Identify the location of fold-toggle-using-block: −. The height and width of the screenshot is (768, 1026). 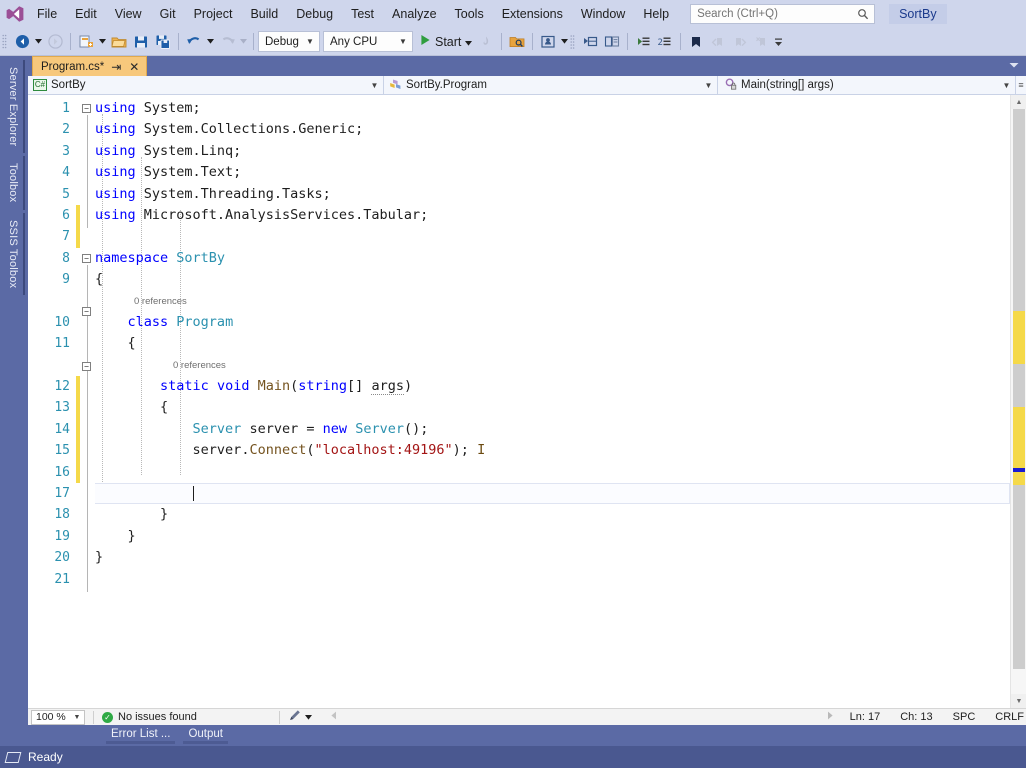
(86, 108).